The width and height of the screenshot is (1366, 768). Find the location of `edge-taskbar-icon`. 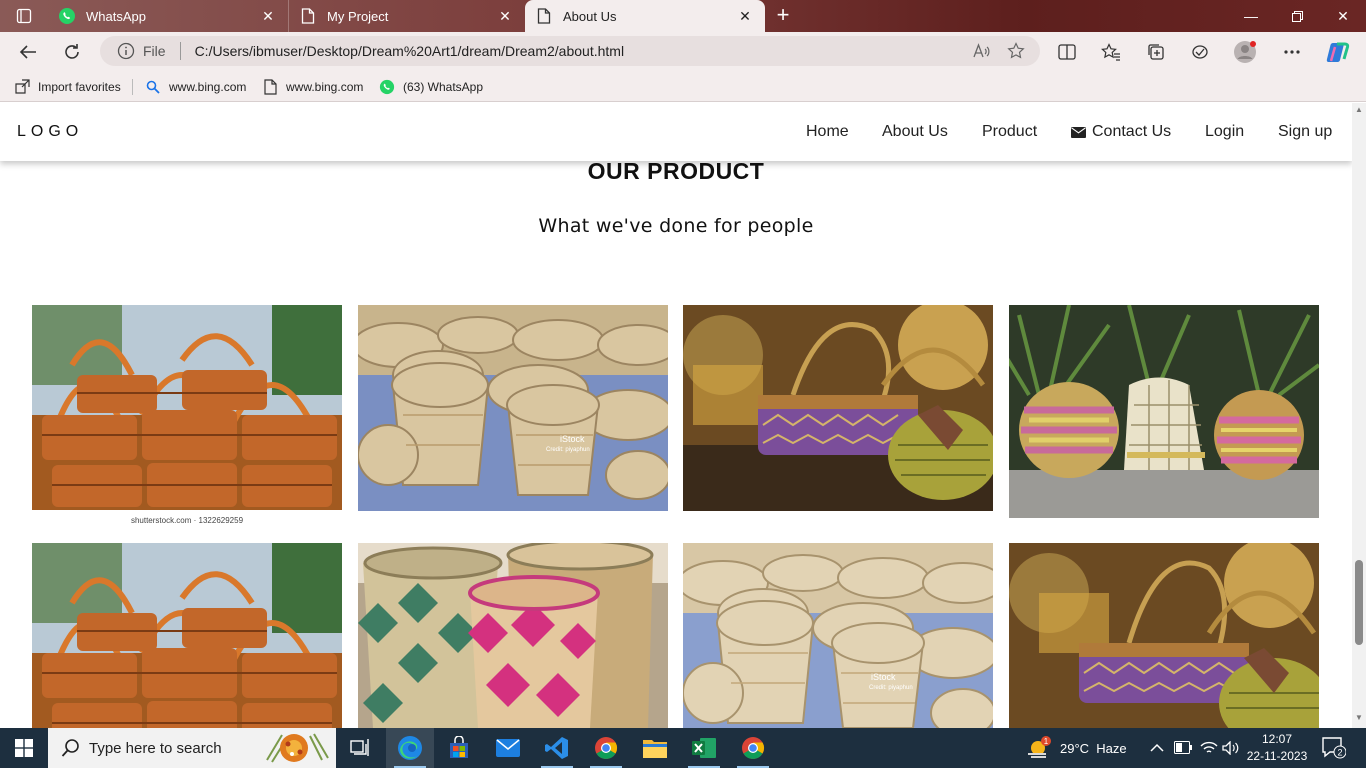

edge-taskbar-icon is located at coordinates (410, 748).